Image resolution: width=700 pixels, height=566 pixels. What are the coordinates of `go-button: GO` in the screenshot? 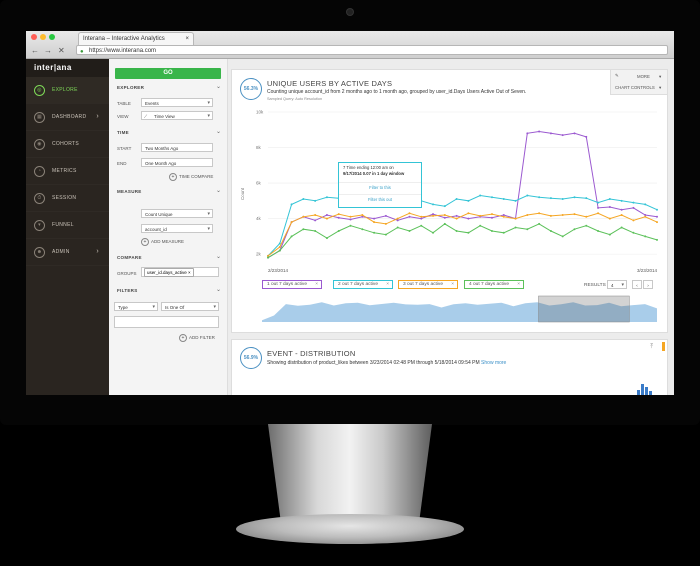 It's located at (168, 73).